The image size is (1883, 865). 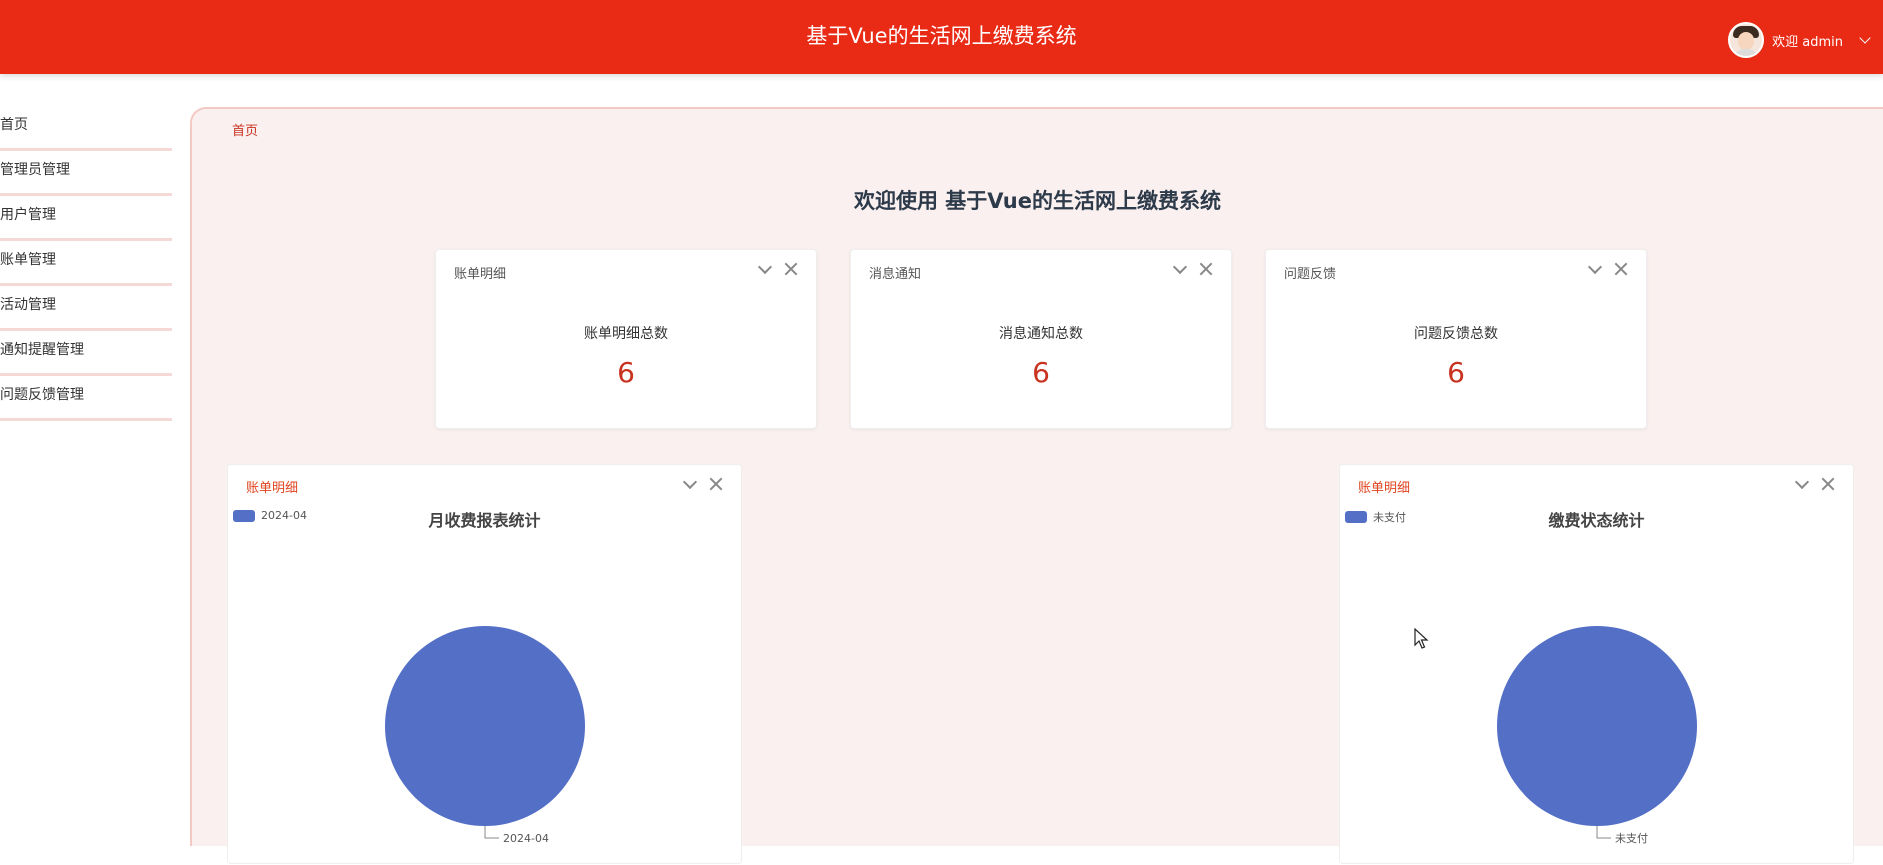 I want to click on breadcrumb: 首页, so click(x=245, y=129).